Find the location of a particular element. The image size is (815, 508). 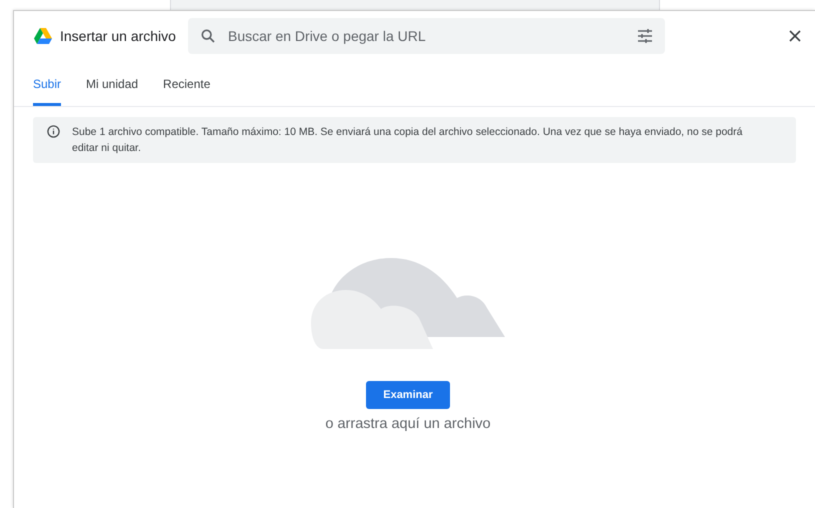

tab: Reciente is located at coordinates (186, 90).